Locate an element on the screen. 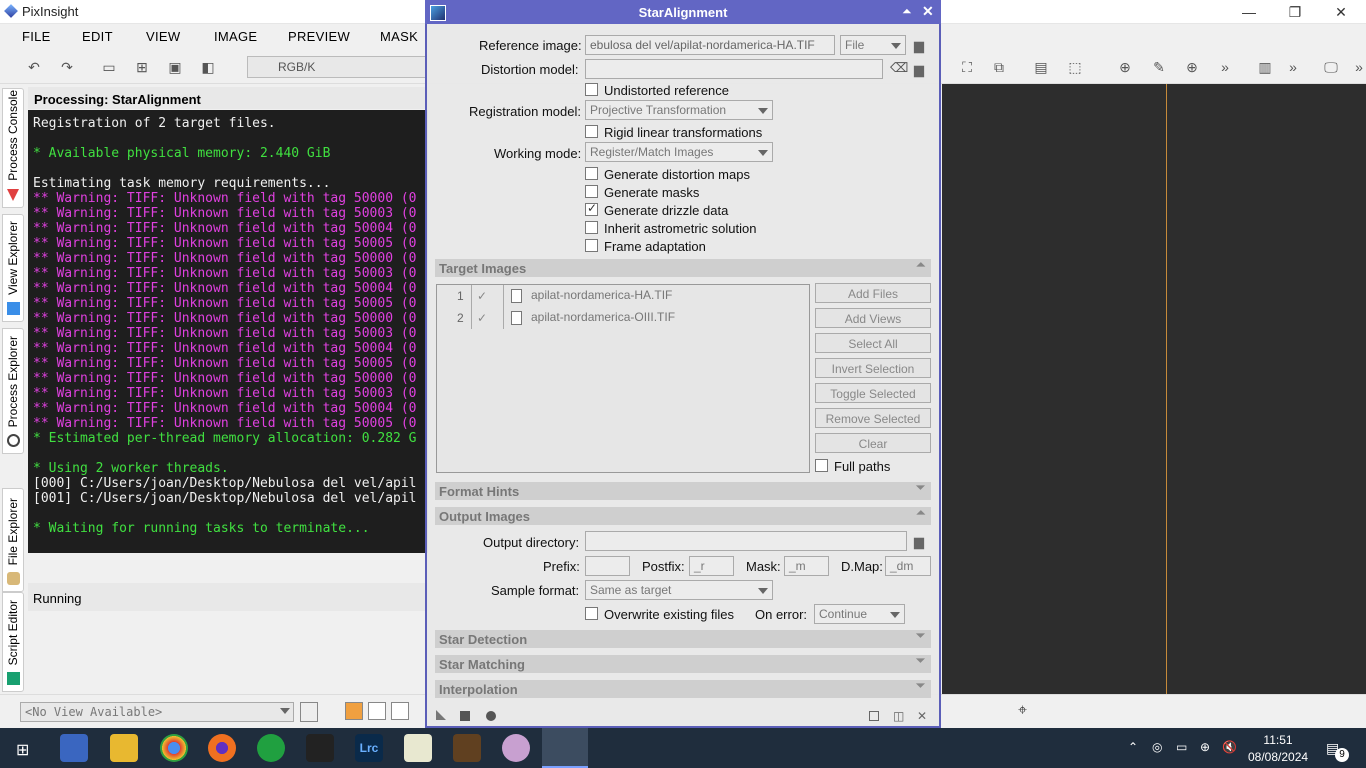 This screenshot has height=768, width=1366. colorspace-combo: RGB/K is located at coordinates (337, 67).